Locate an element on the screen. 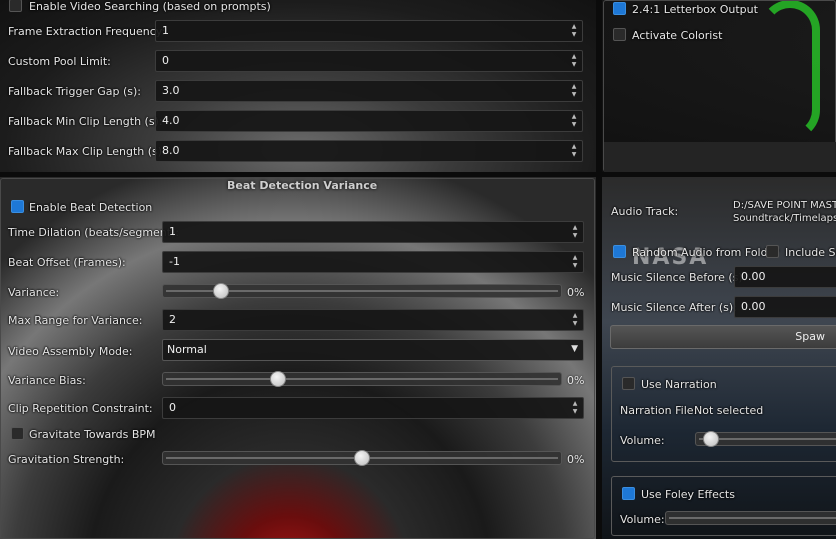  spawn-button: Spaw is located at coordinates (723, 337).